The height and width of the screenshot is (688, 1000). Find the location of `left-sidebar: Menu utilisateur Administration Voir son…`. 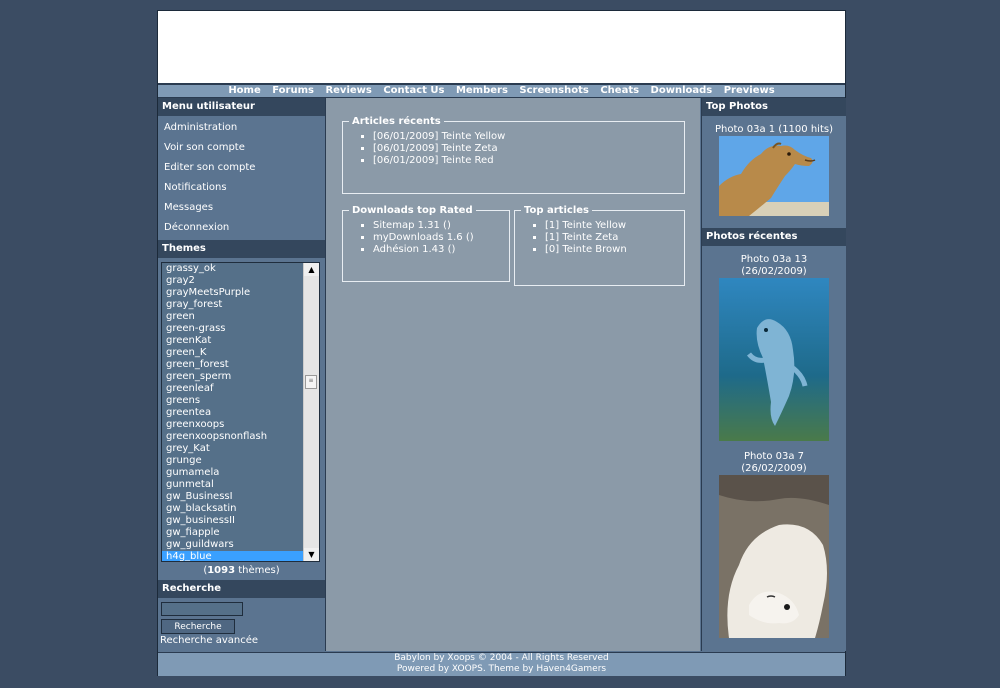

left-sidebar: Menu utilisateur Administration Voir son… is located at coordinates (242, 374).